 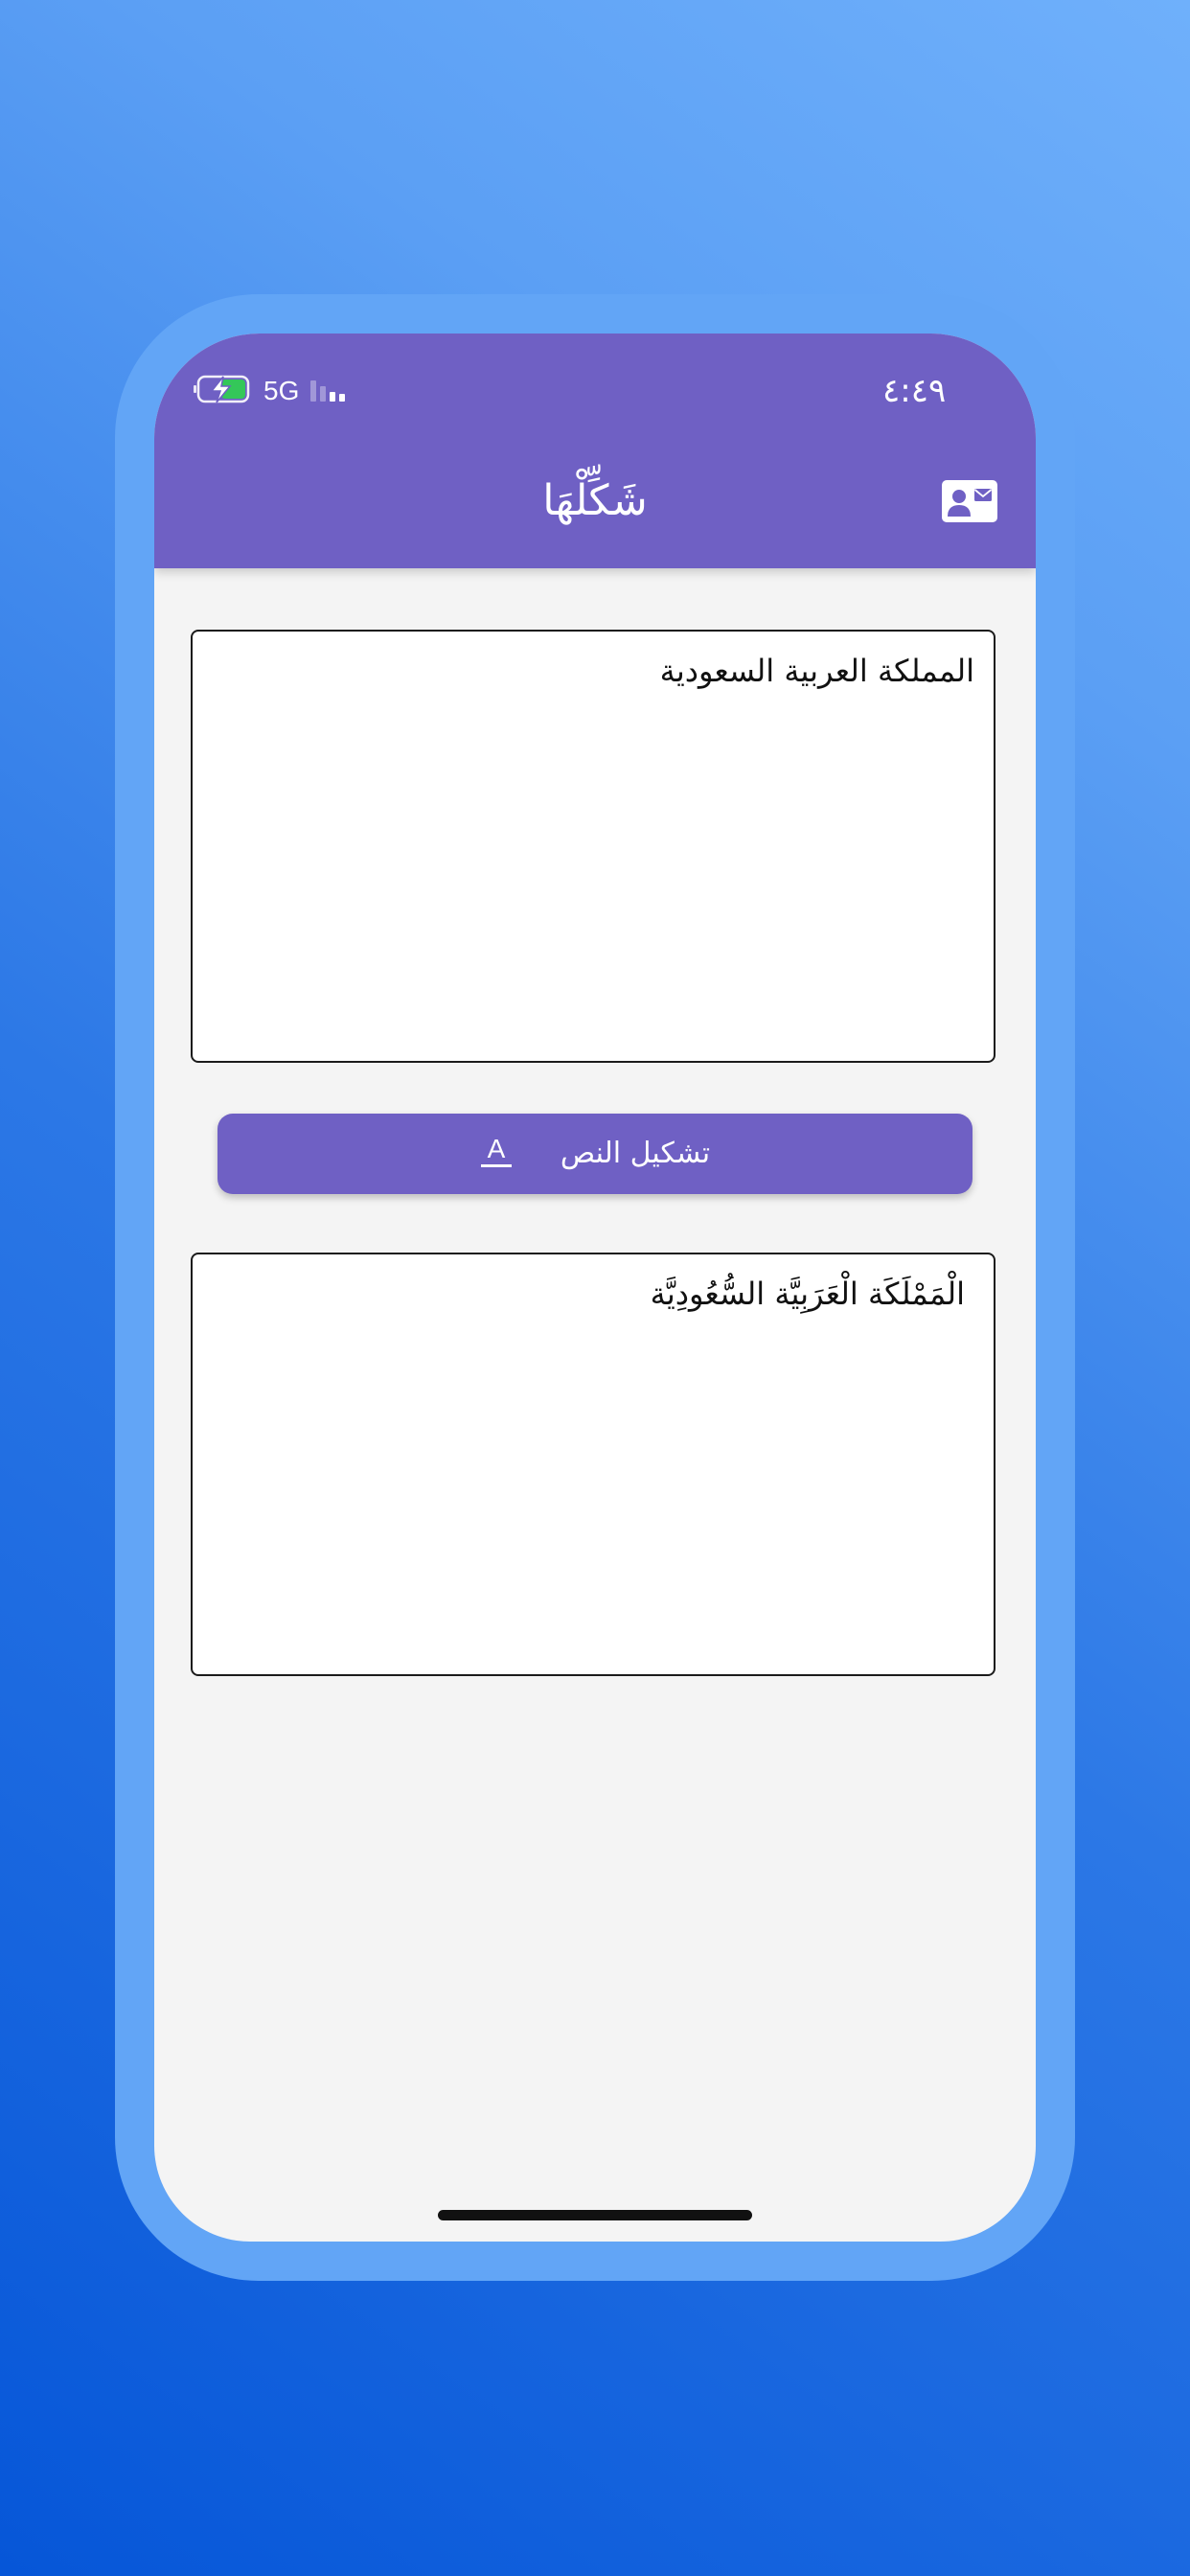 I want to click on text-format-icon: A, so click(x=497, y=1154).